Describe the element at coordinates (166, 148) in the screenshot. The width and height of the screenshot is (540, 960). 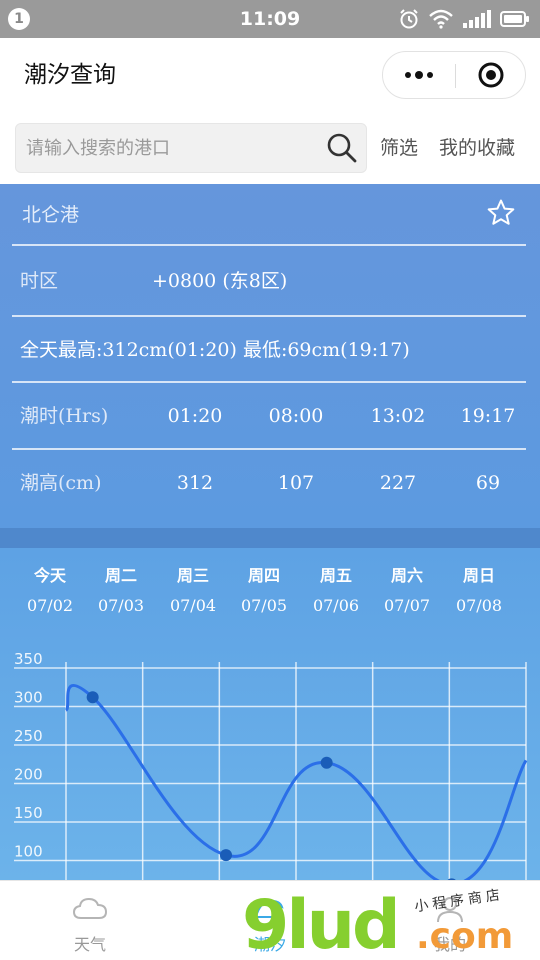
I see `search-input` at that location.